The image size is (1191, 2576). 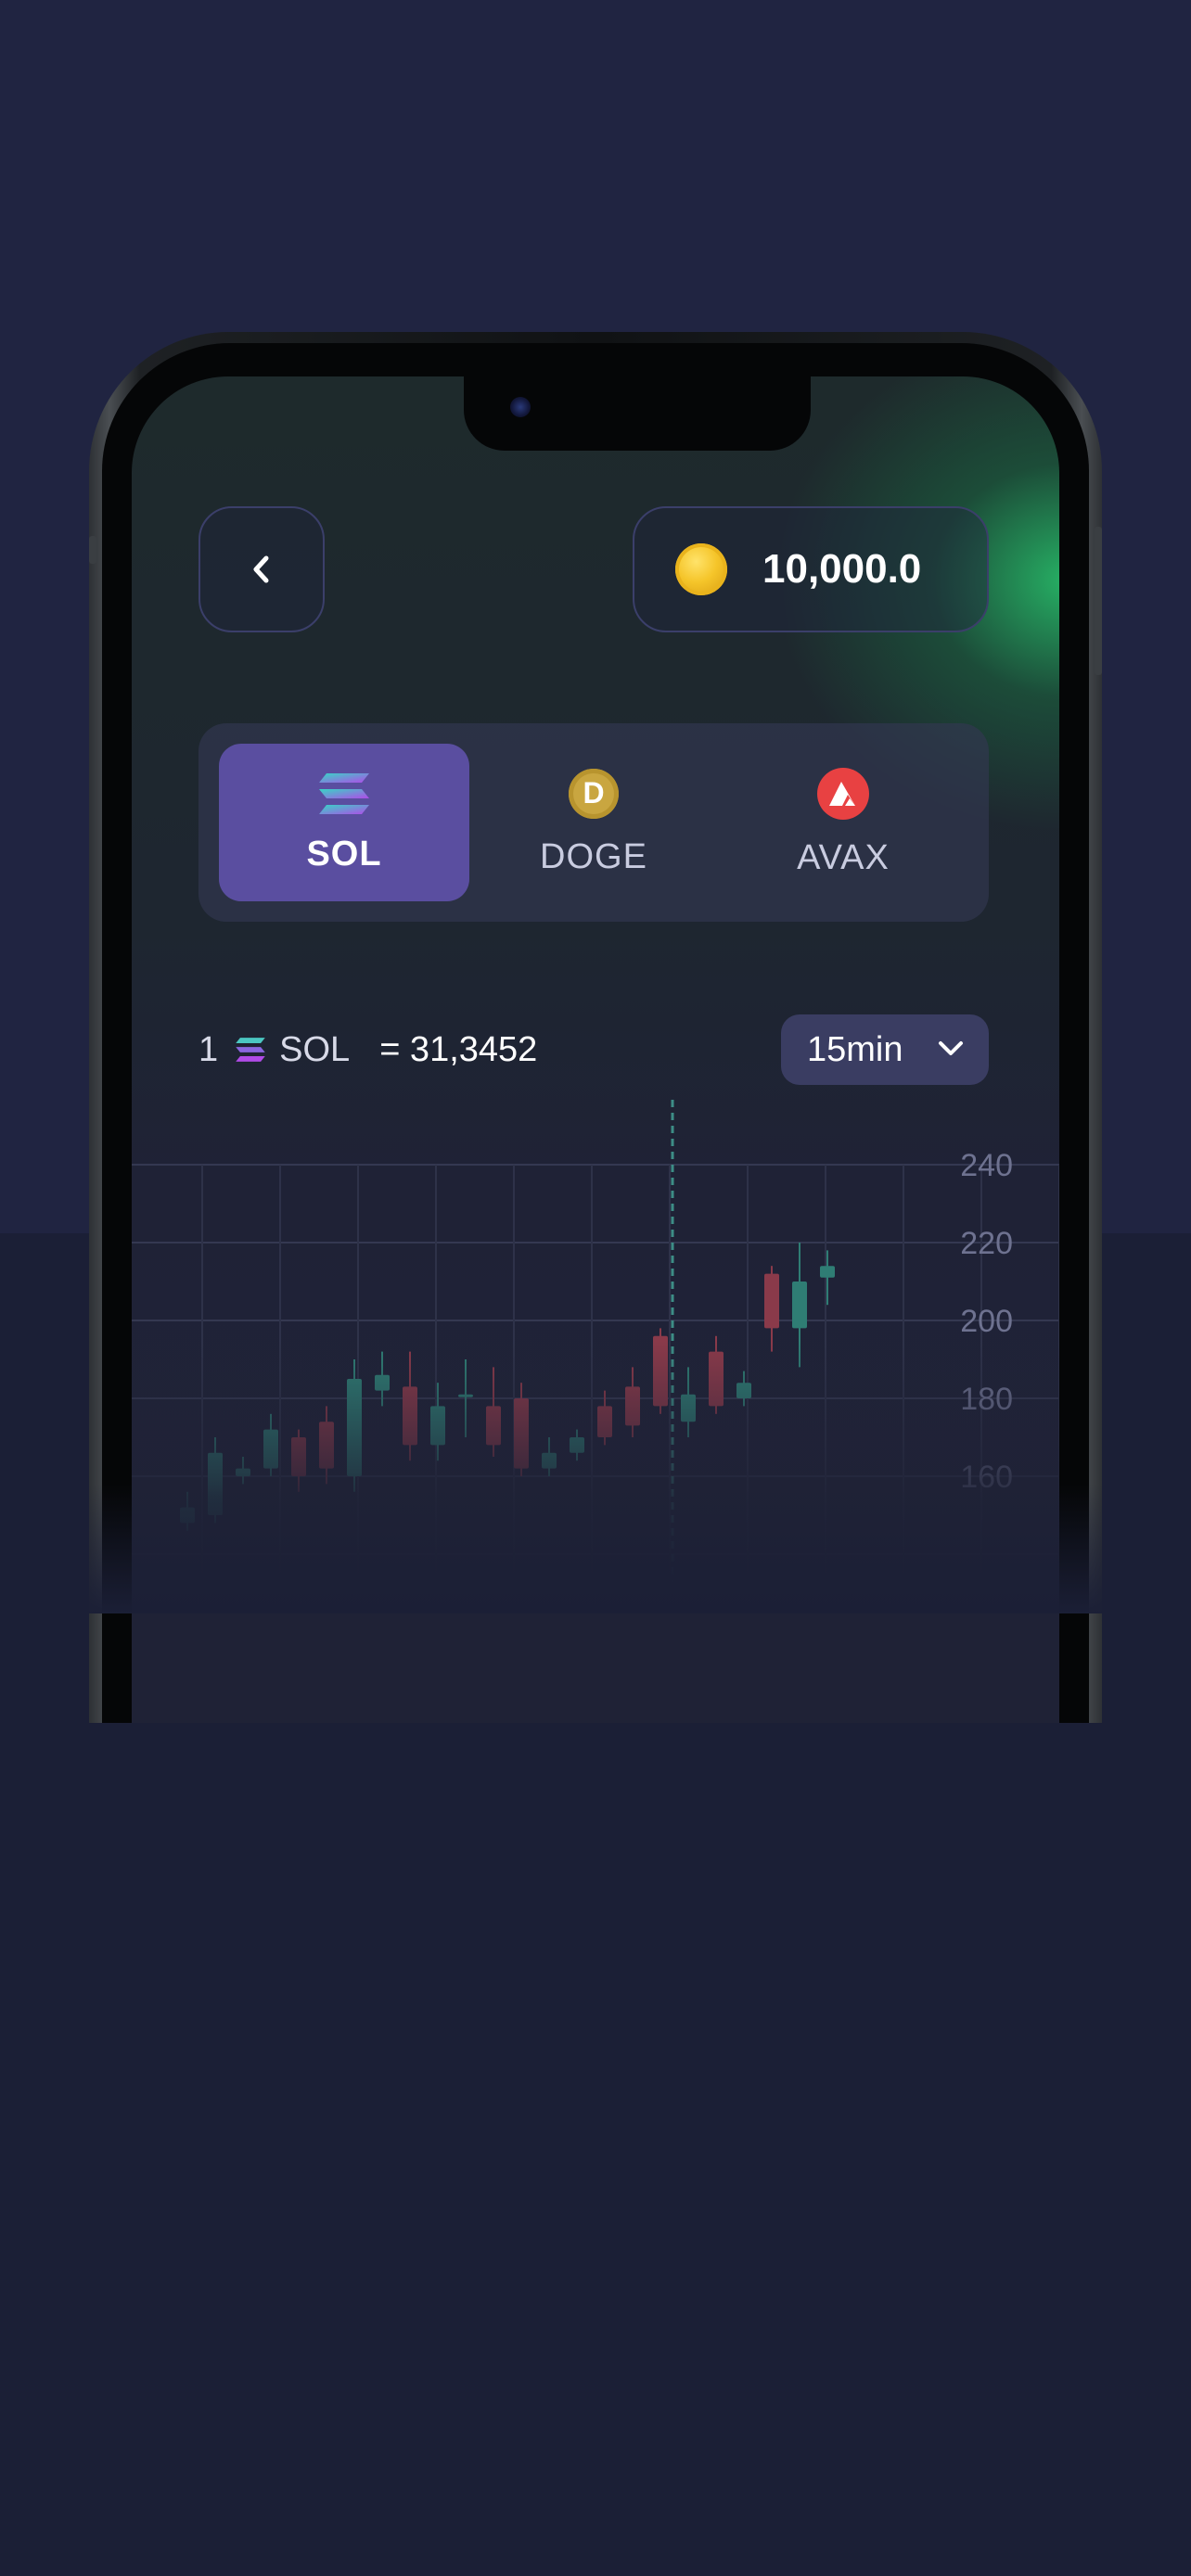 What do you see at coordinates (842, 569) in the screenshot?
I see `balance-value: 10,000.0` at bounding box center [842, 569].